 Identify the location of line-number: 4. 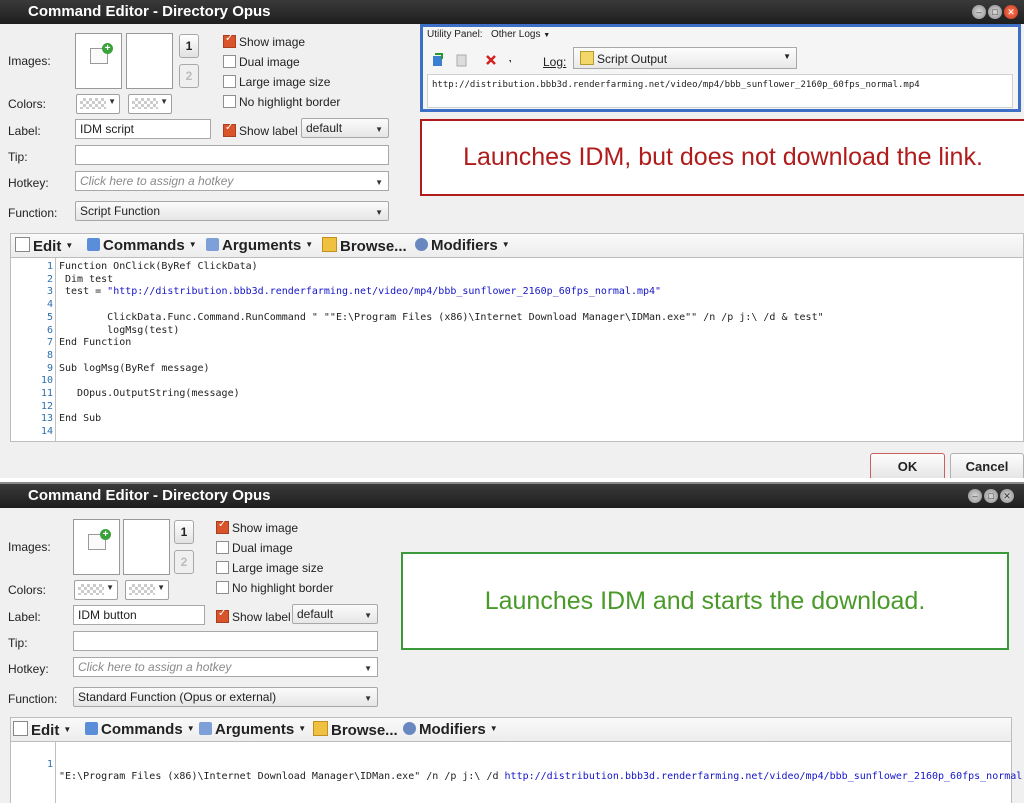
(49, 305).